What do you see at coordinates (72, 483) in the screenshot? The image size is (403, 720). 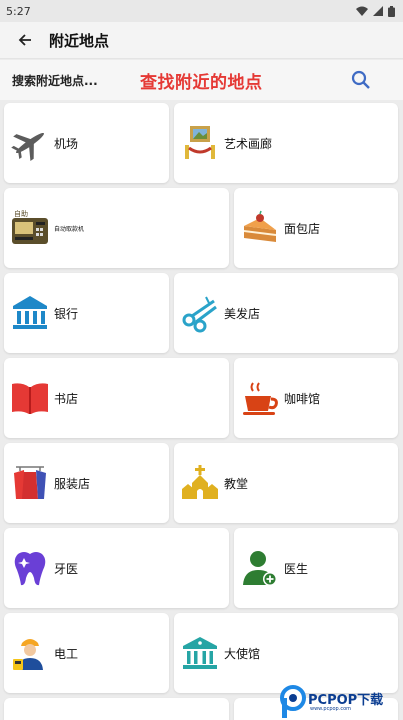 I see `place-label: 服装店` at bounding box center [72, 483].